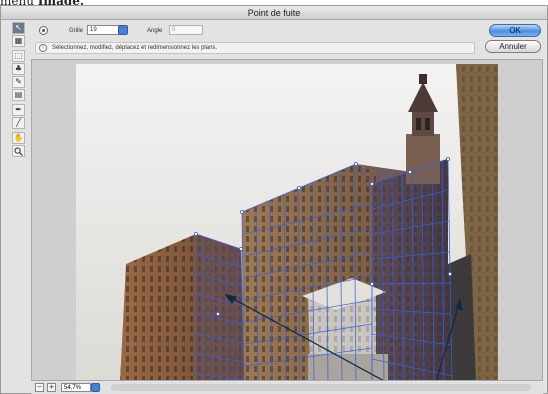 Image resolution: width=548 pixels, height=394 pixels. What do you see at coordinates (76, 387) in the screenshot?
I see `zoom-input: 54,7%` at bounding box center [76, 387].